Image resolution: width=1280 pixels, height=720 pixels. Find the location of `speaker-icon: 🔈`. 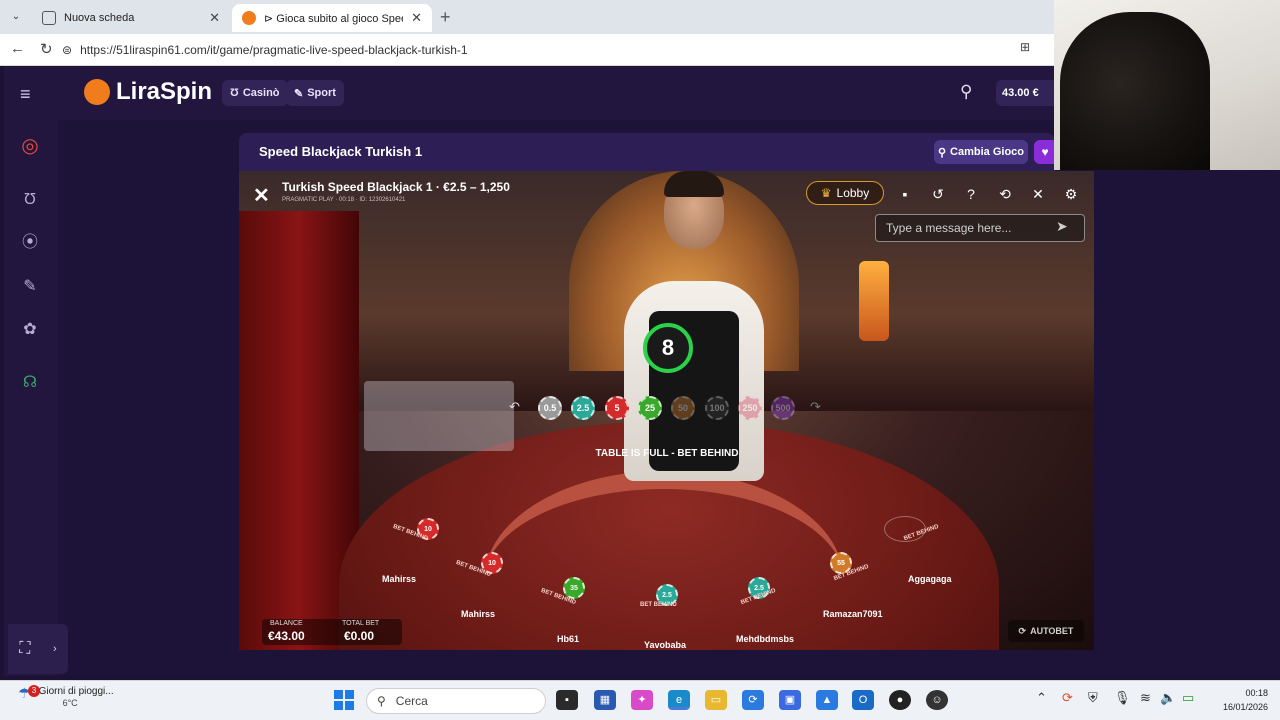

speaker-icon: 🔈 is located at coordinates (1168, 698).